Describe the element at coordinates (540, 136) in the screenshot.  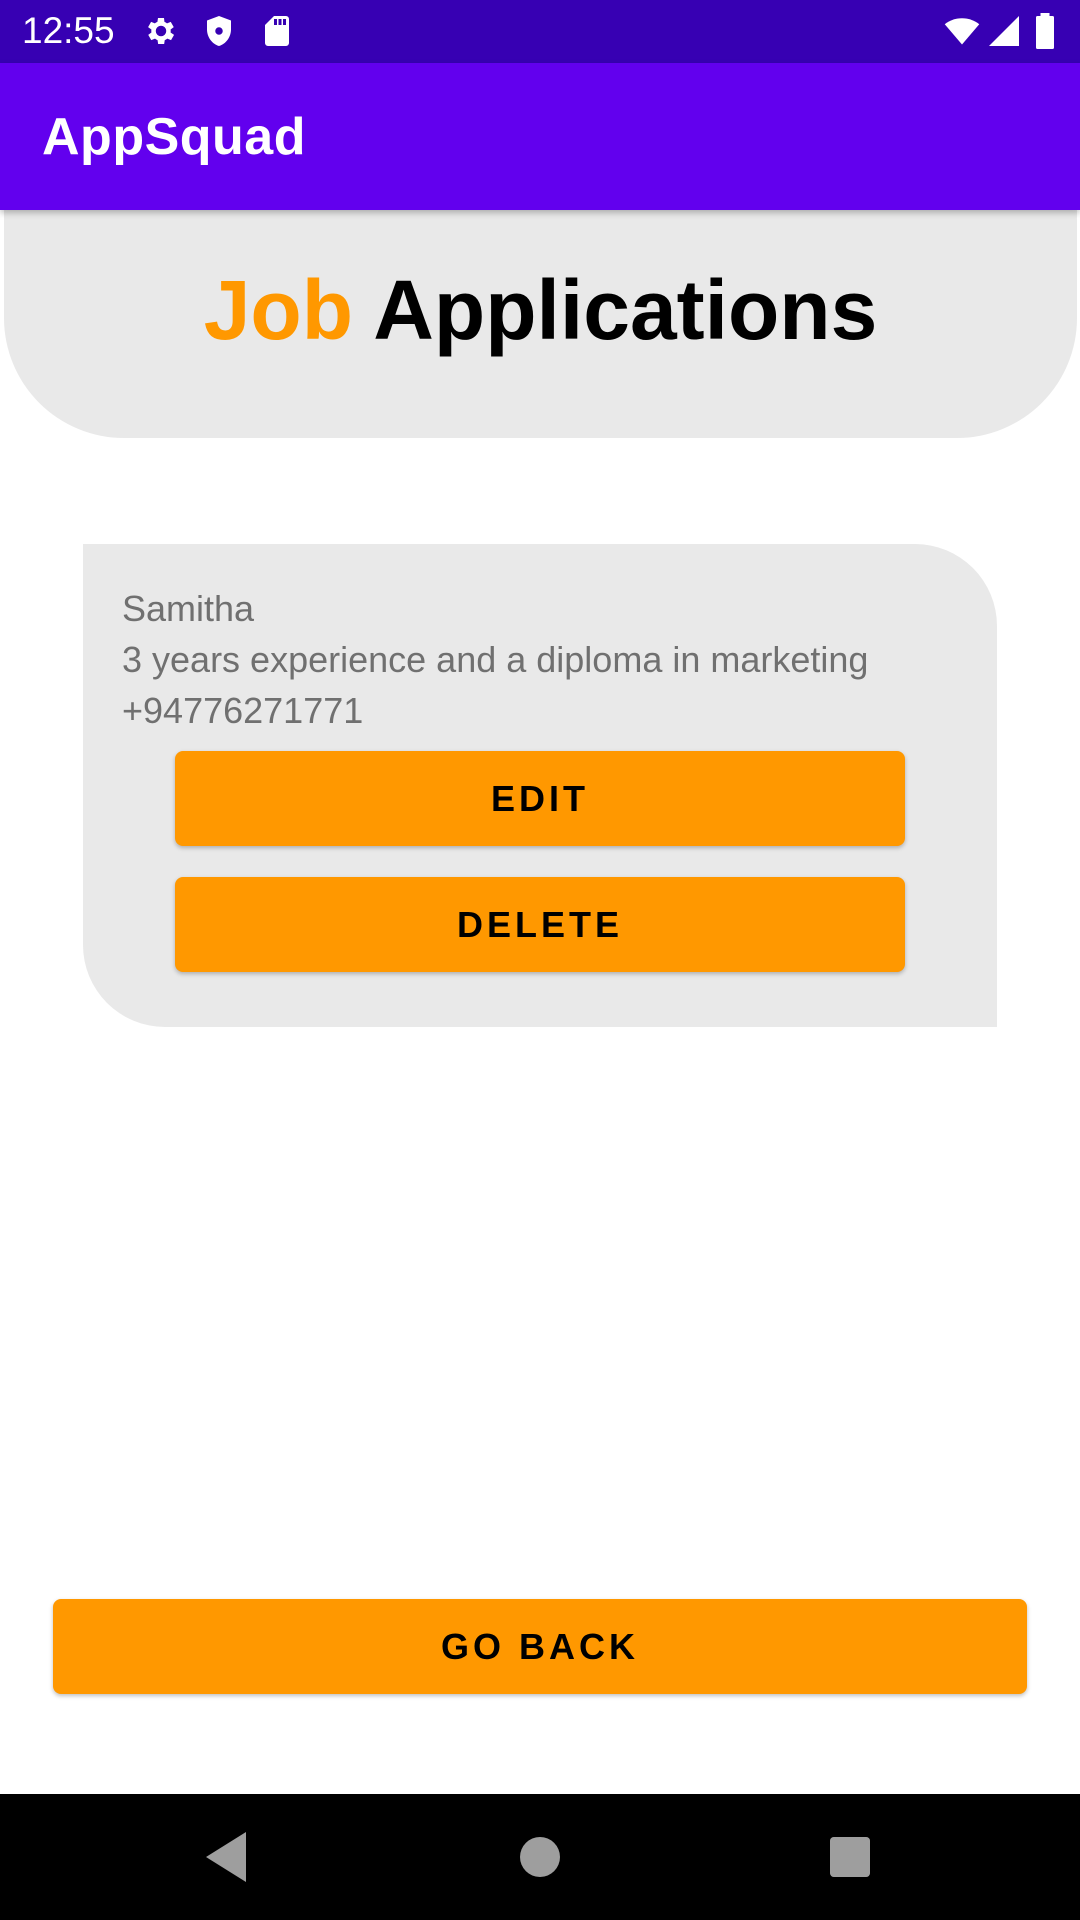
I see `app-bar: AppSquad` at that location.